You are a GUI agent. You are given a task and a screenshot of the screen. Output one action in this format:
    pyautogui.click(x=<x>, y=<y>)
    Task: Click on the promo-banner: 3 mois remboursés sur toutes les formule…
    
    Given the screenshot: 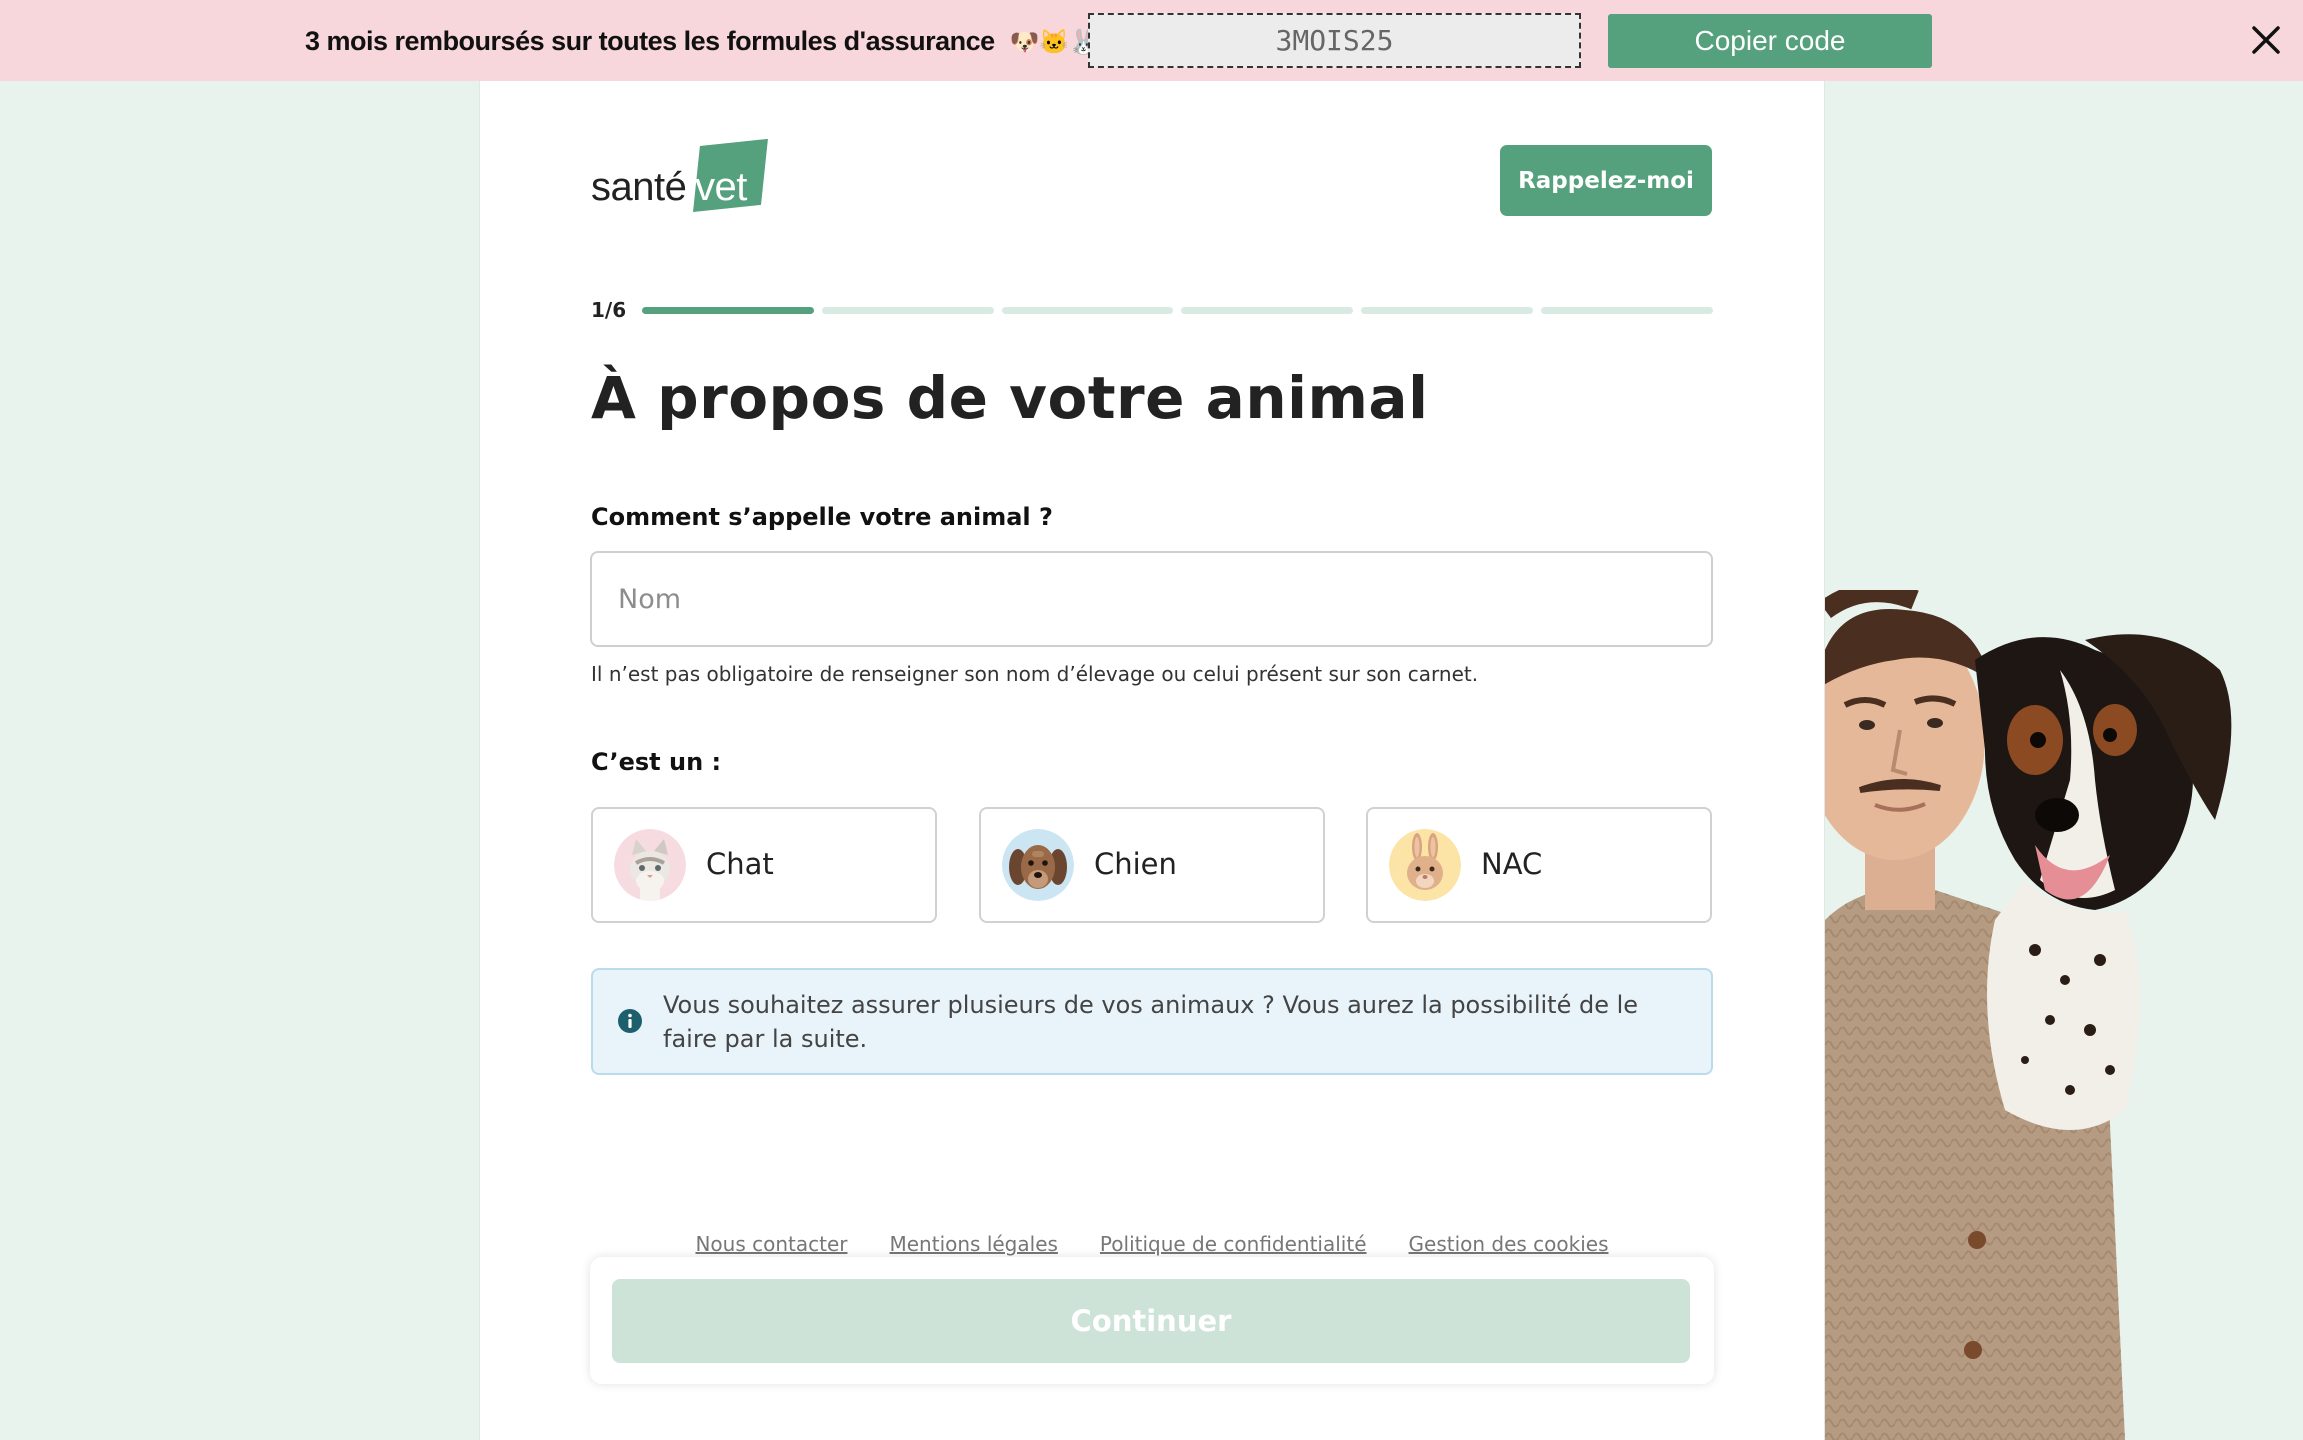 What is the action you would take?
    pyautogui.click(x=1151, y=40)
    